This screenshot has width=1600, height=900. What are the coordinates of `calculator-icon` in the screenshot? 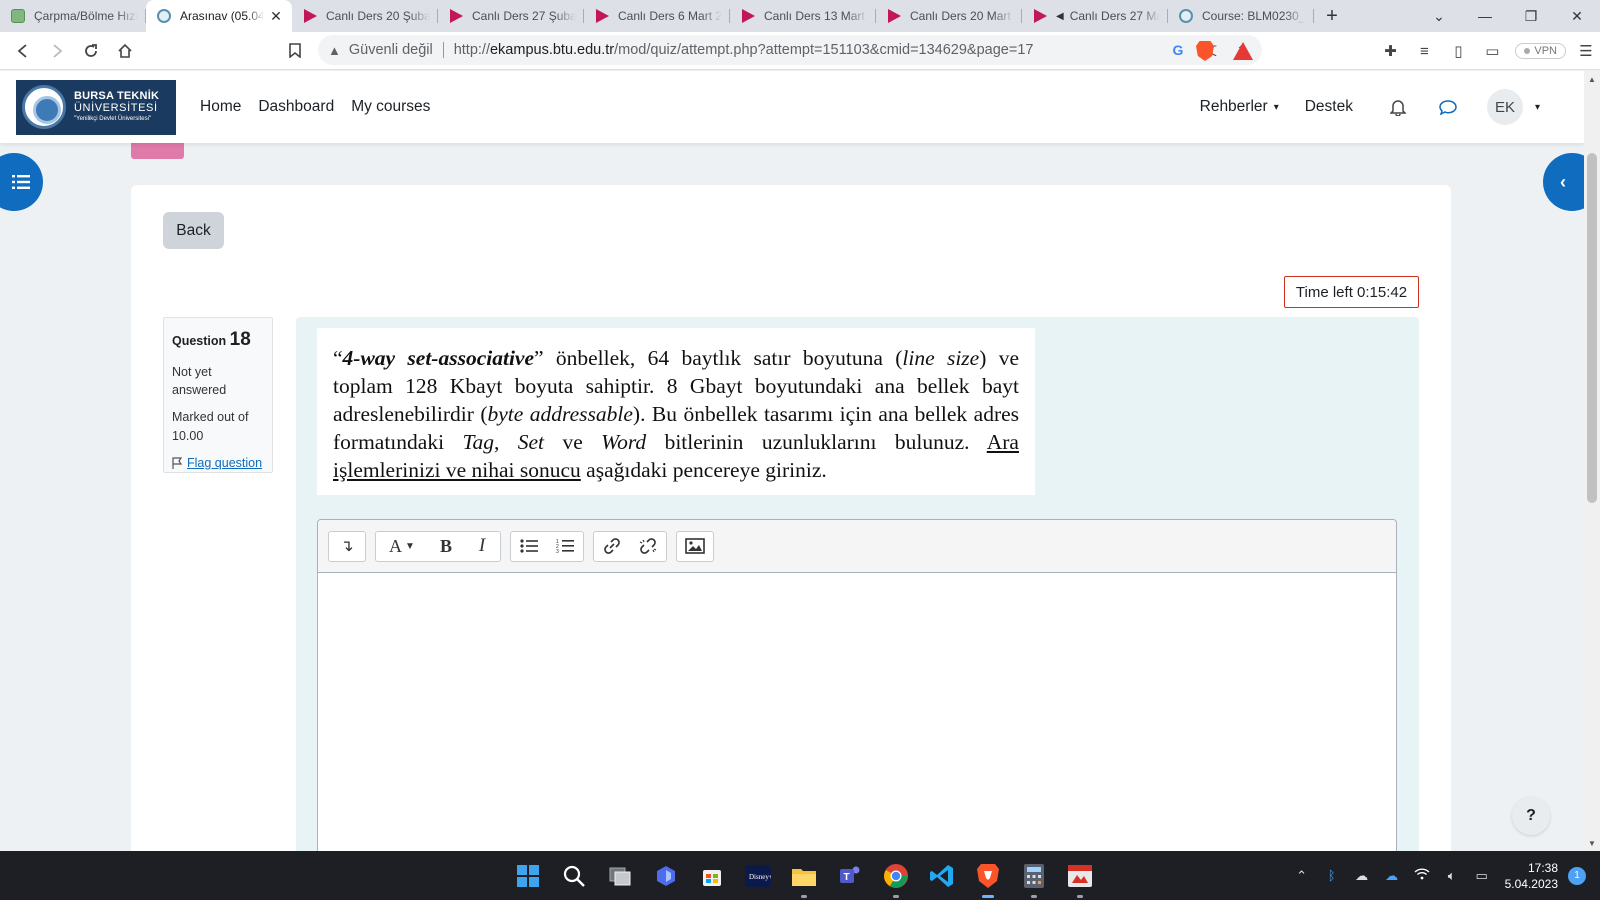 It's located at (1034, 879).